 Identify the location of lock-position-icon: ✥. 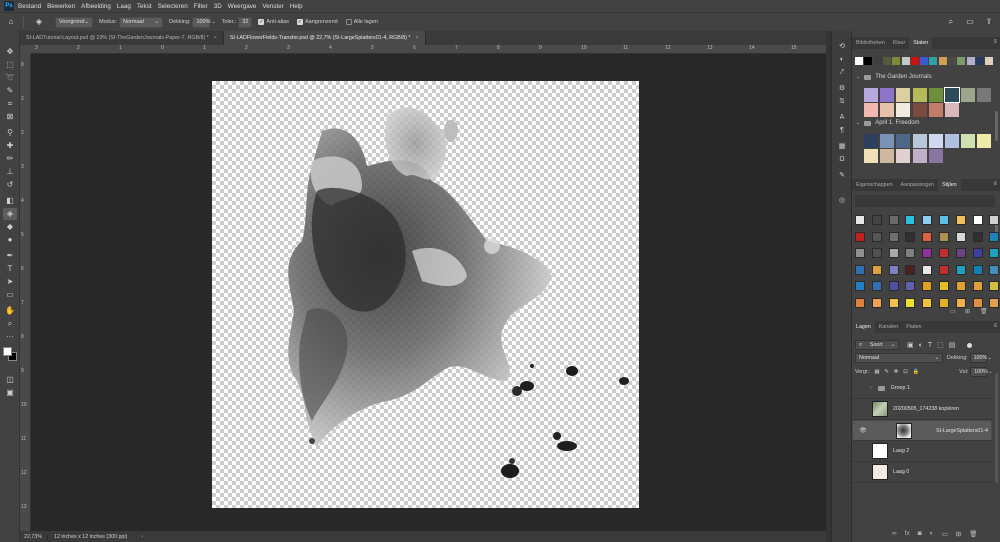
(896, 372).